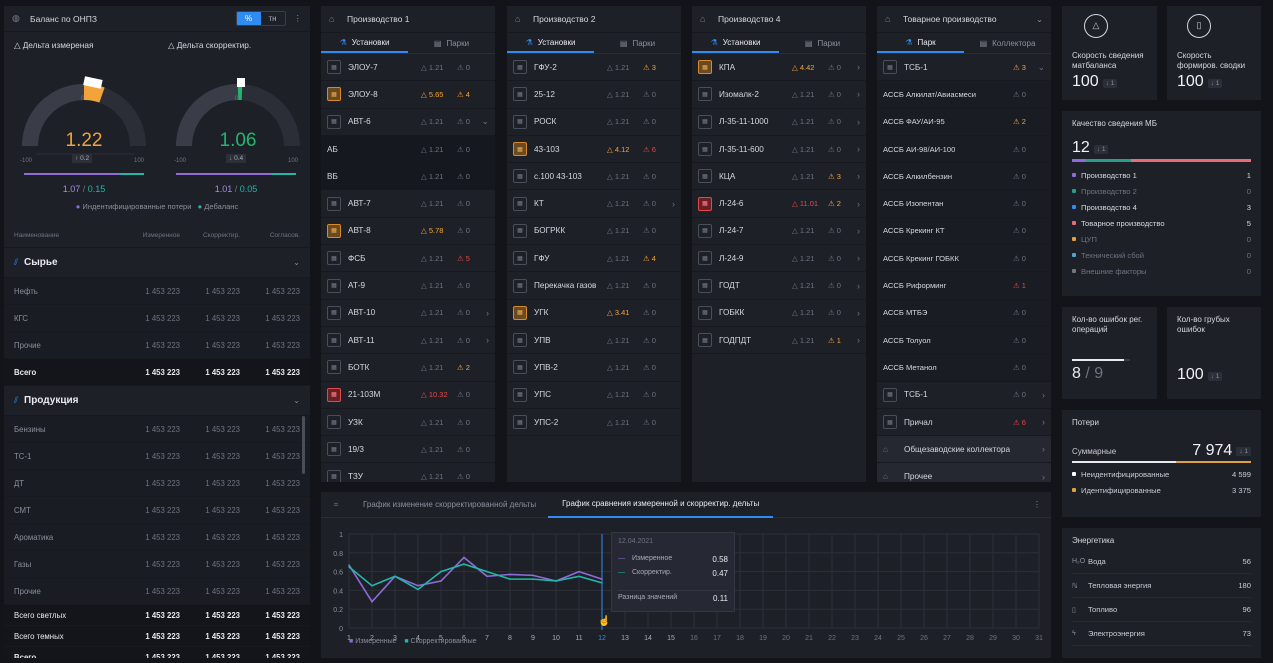 This screenshot has height=663, width=1273. What do you see at coordinates (408, 259) in the screenshot?
I see `unit-row: ▦ ФСБ △ 1.21 ⚠ 5` at bounding box center [408, 259].